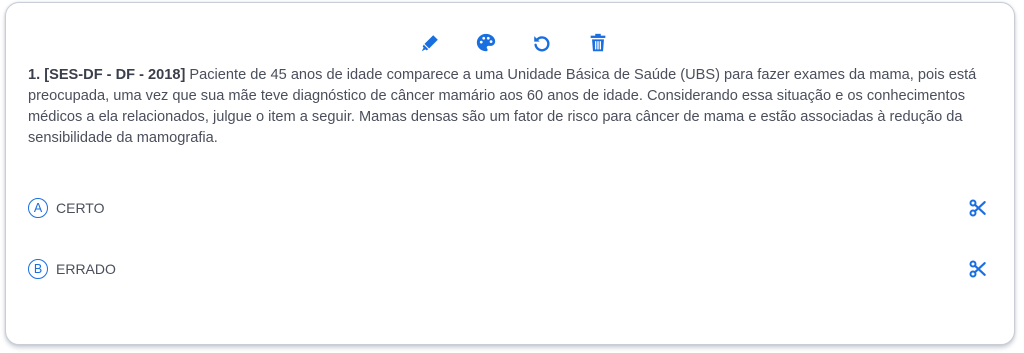  Describe the element at coordinates (80, 208) in the screenshot. I see `option-label: CERTO` at that location.